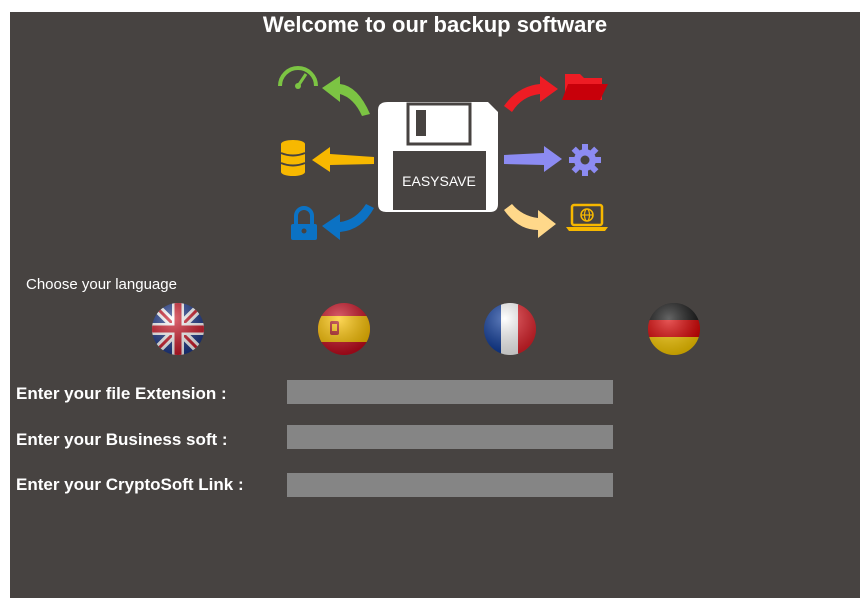  What do you see at coordinates (531, 94) in the screenshot?
I see `arrow-red-icon` at bounding box center [531, 94].